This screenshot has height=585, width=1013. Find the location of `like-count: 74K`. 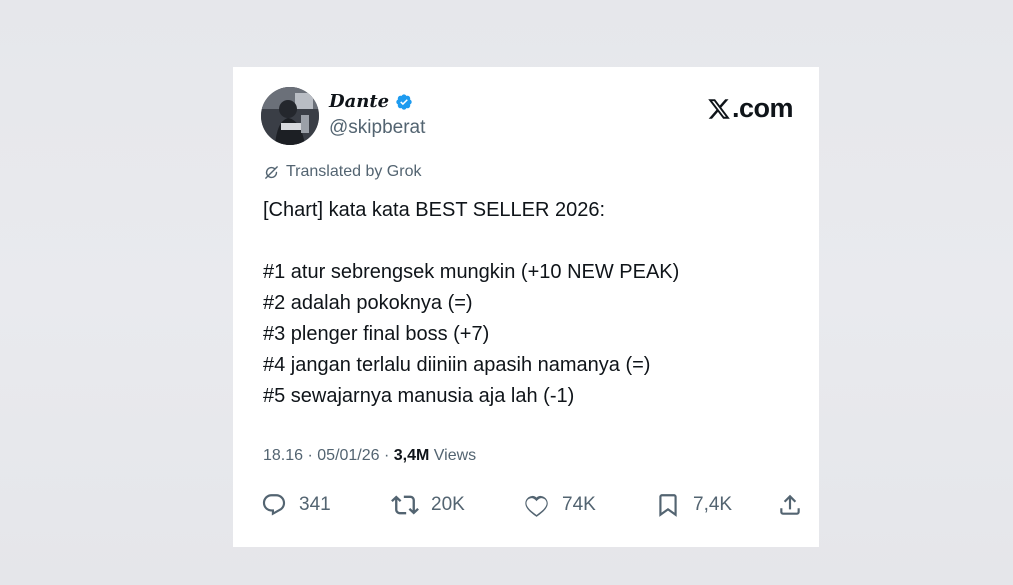

like-count: 74K is located at coordinates (579, 504).